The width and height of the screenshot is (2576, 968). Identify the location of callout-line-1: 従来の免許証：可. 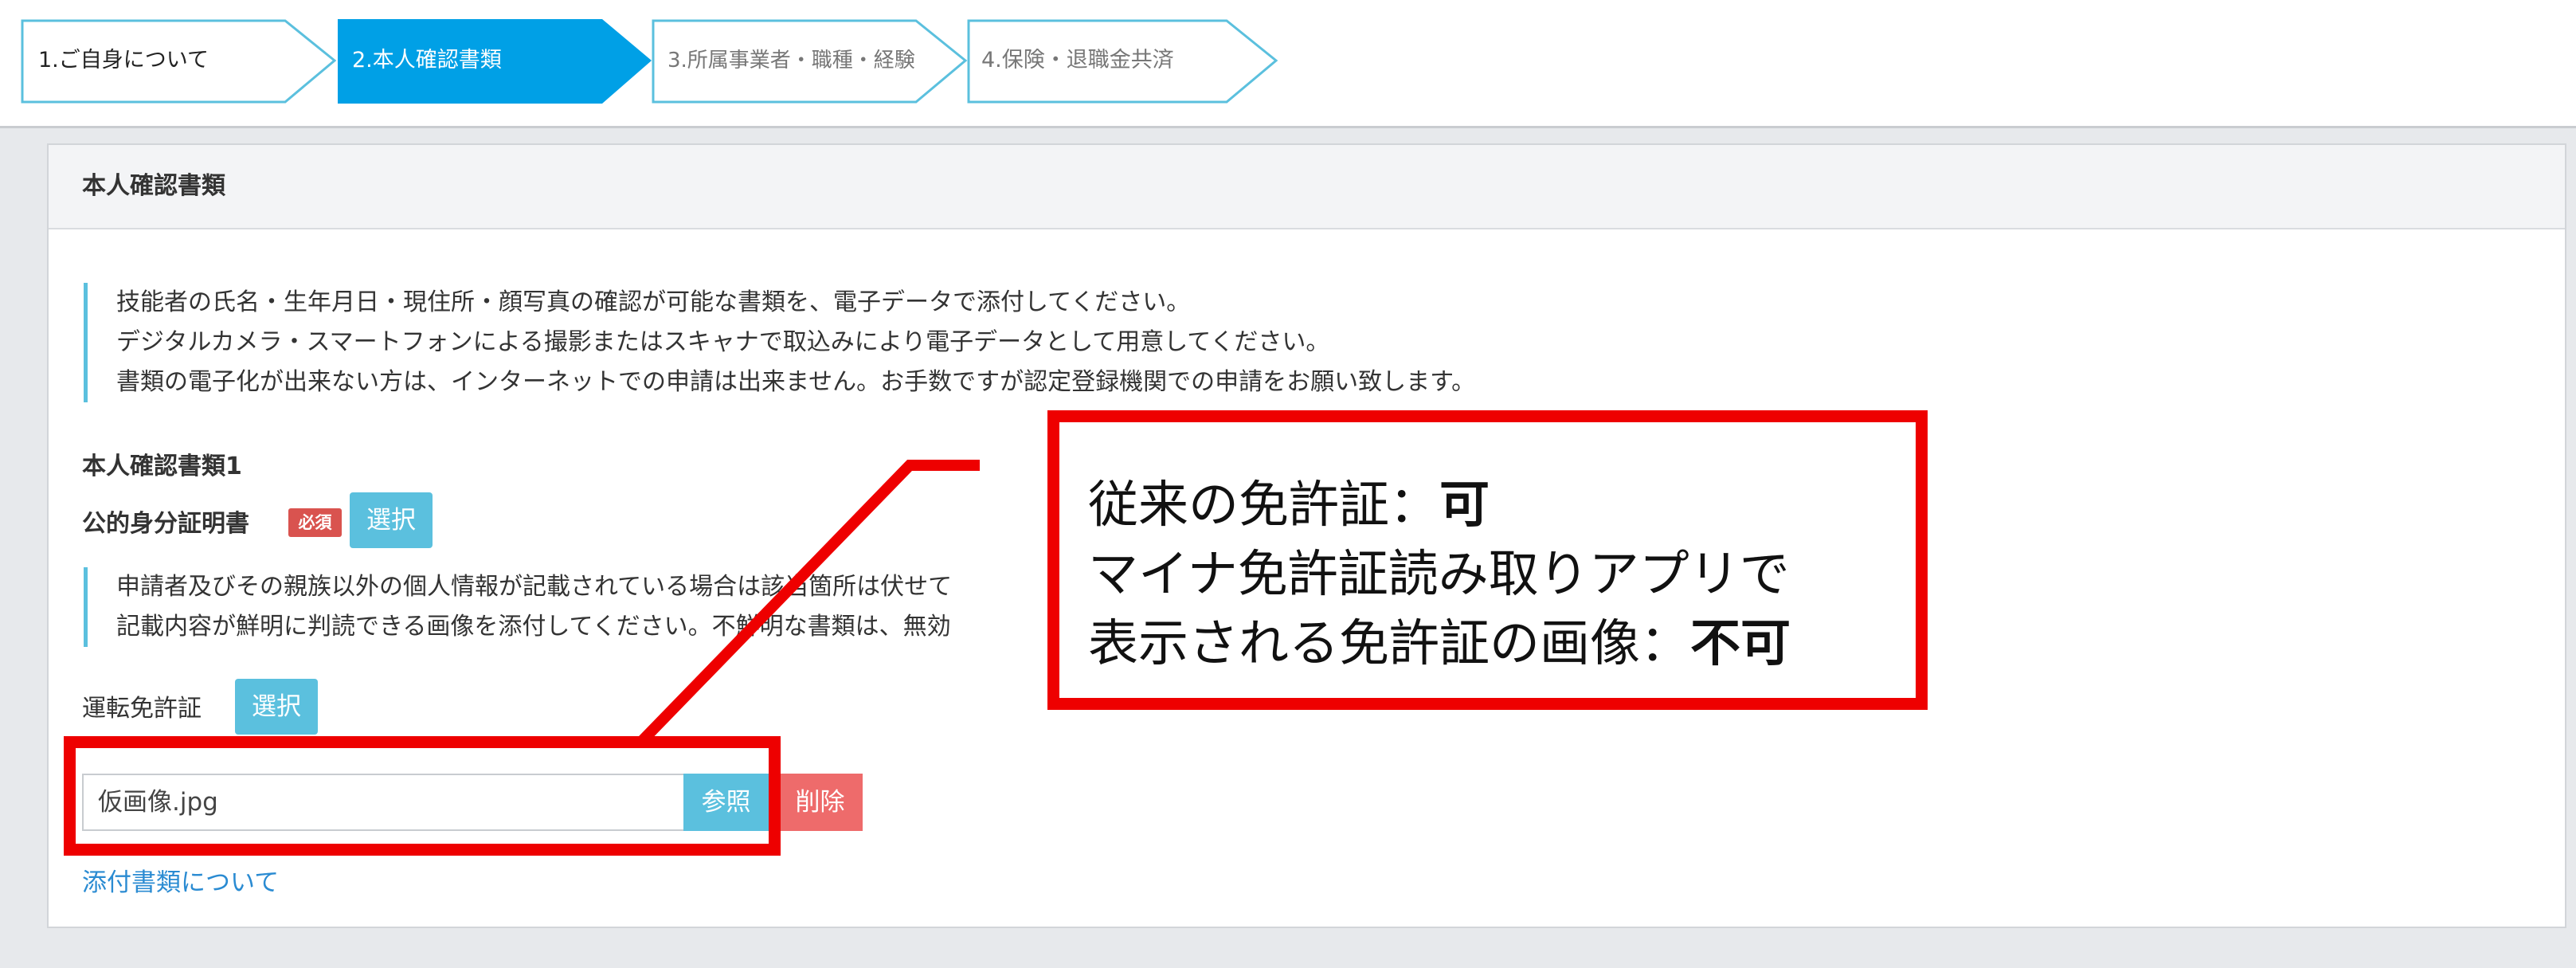
(1439, 505).